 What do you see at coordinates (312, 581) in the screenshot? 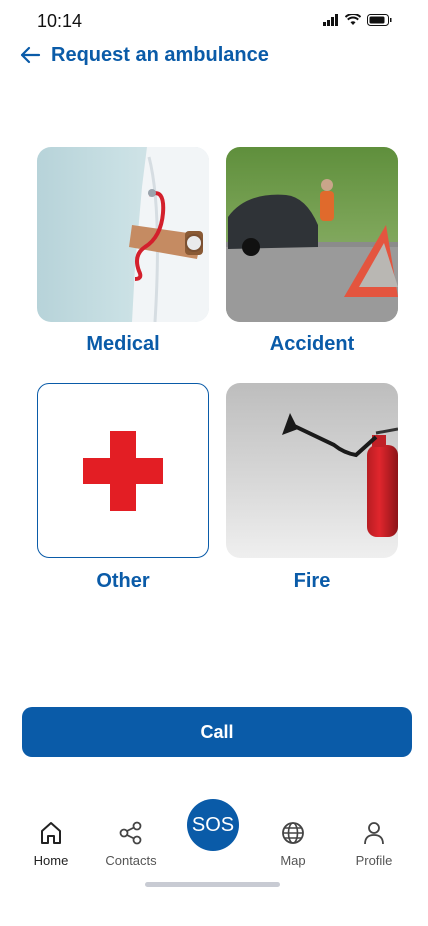
I see `fire-label: Fire` at bounding box center [312, 581].